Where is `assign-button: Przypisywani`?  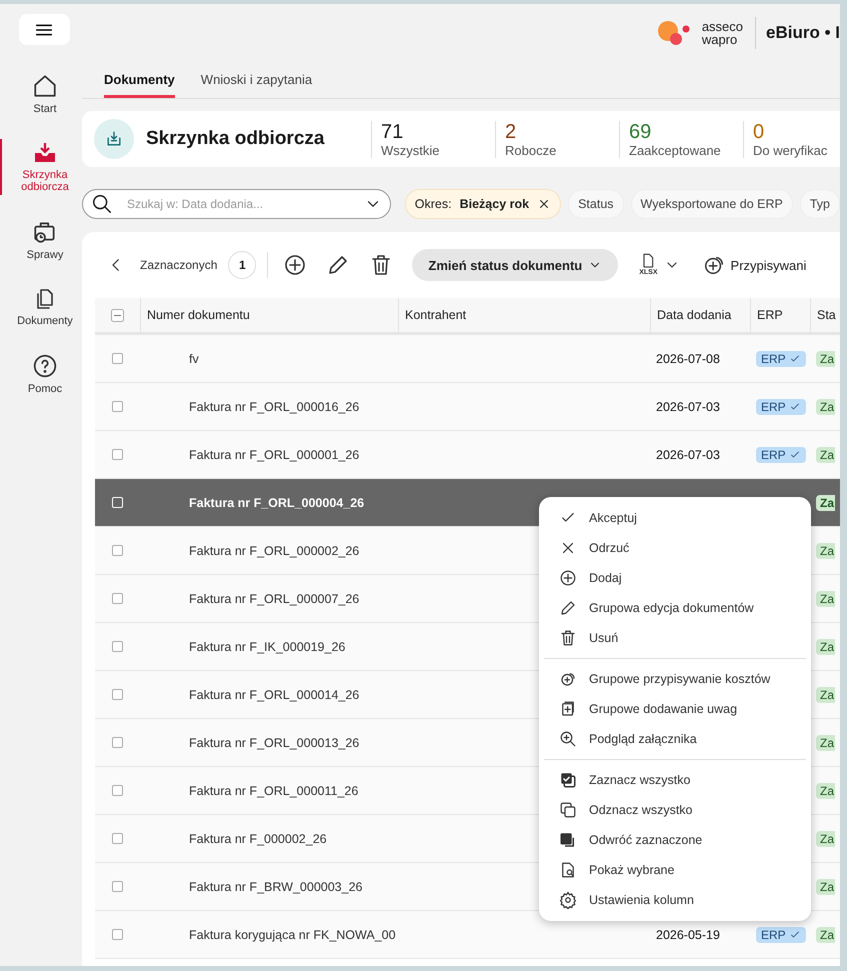 assign-button: Przypisywani is located at coordinates (754, 265).